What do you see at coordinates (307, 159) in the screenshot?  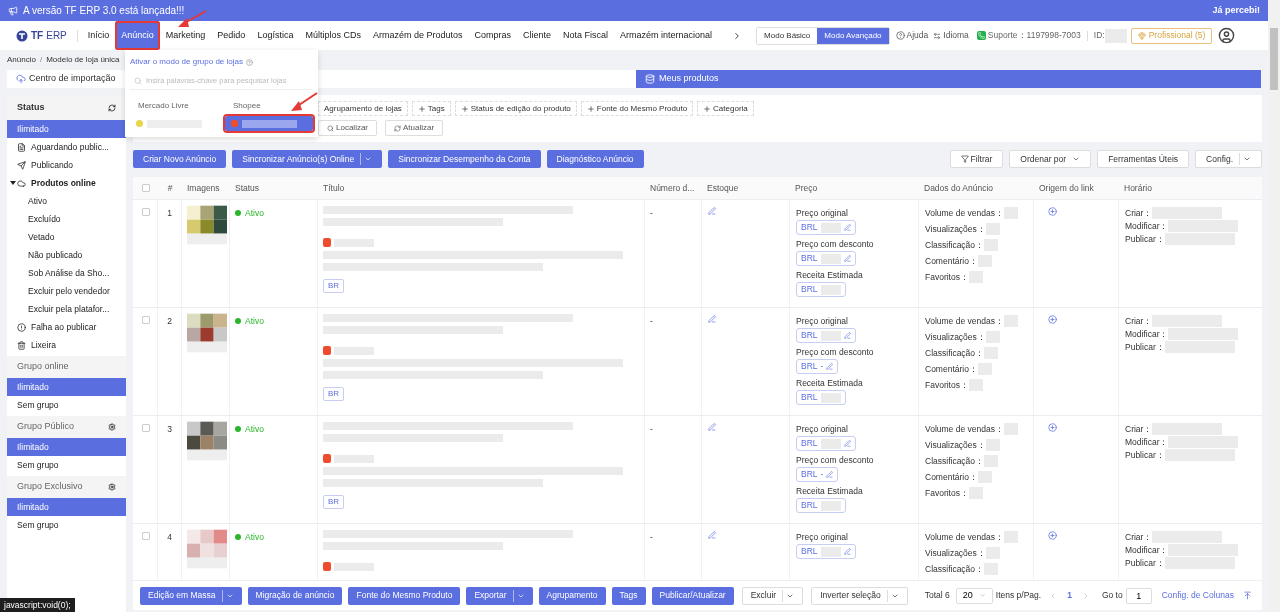 I see `action-button: Sincronizar Anúncio(s) Online` at bounding box center [307, 159].